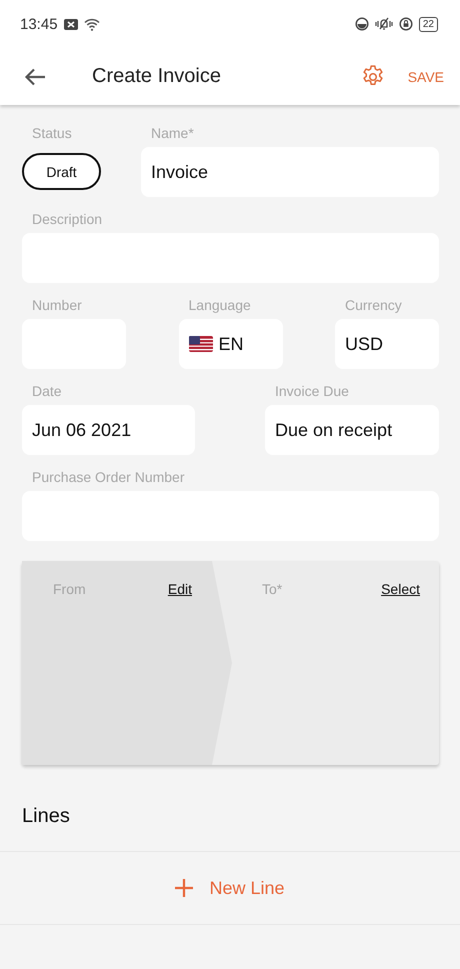  Describe the element at coordinates (383, 24) in the screenshot. I see `vibrate-off-icon` at that location.